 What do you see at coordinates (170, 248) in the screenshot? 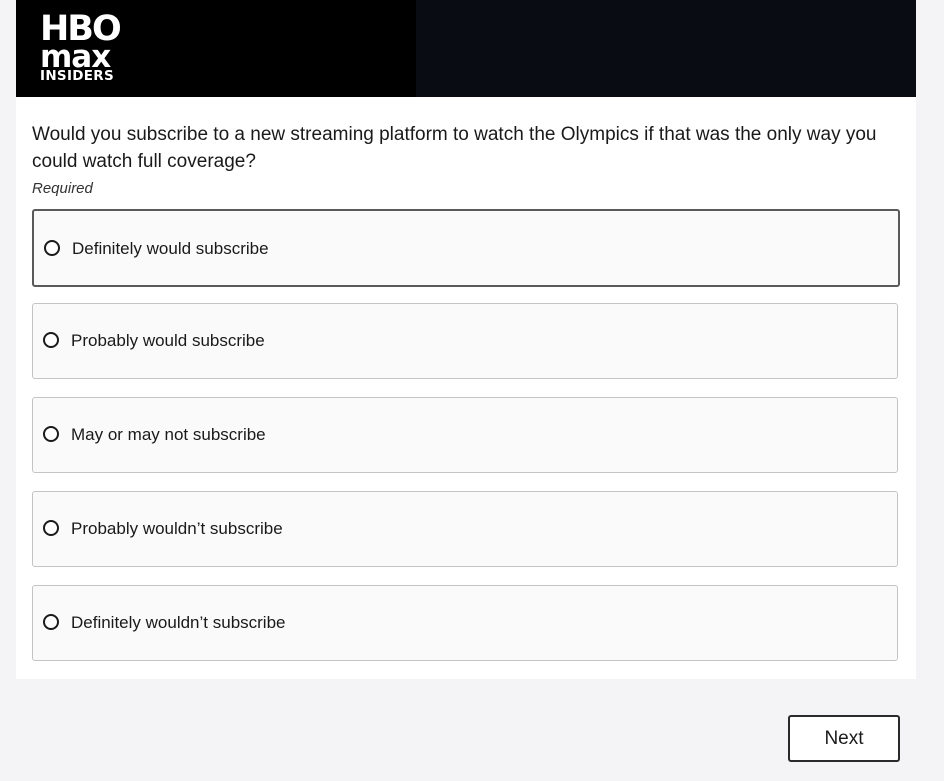
I see `option-label: Definitely would subscribe` at bounding box center [170, 248].